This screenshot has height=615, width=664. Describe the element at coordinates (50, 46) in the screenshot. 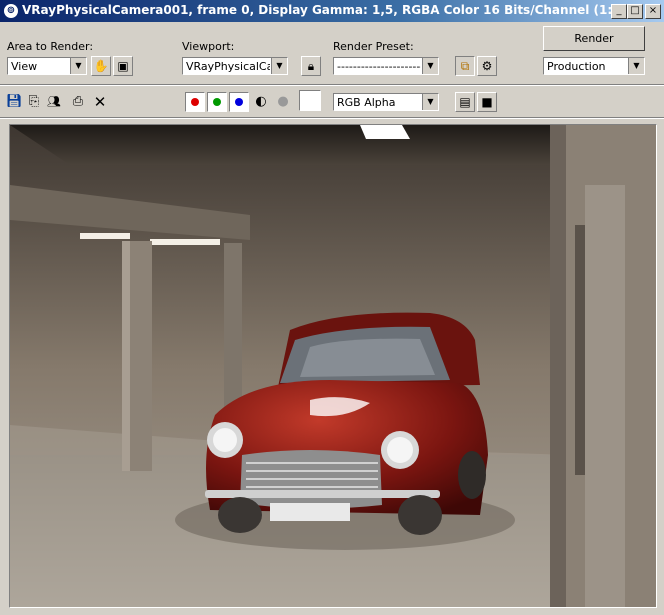

I see `area-to-render-label: Area to Render:` at that location.